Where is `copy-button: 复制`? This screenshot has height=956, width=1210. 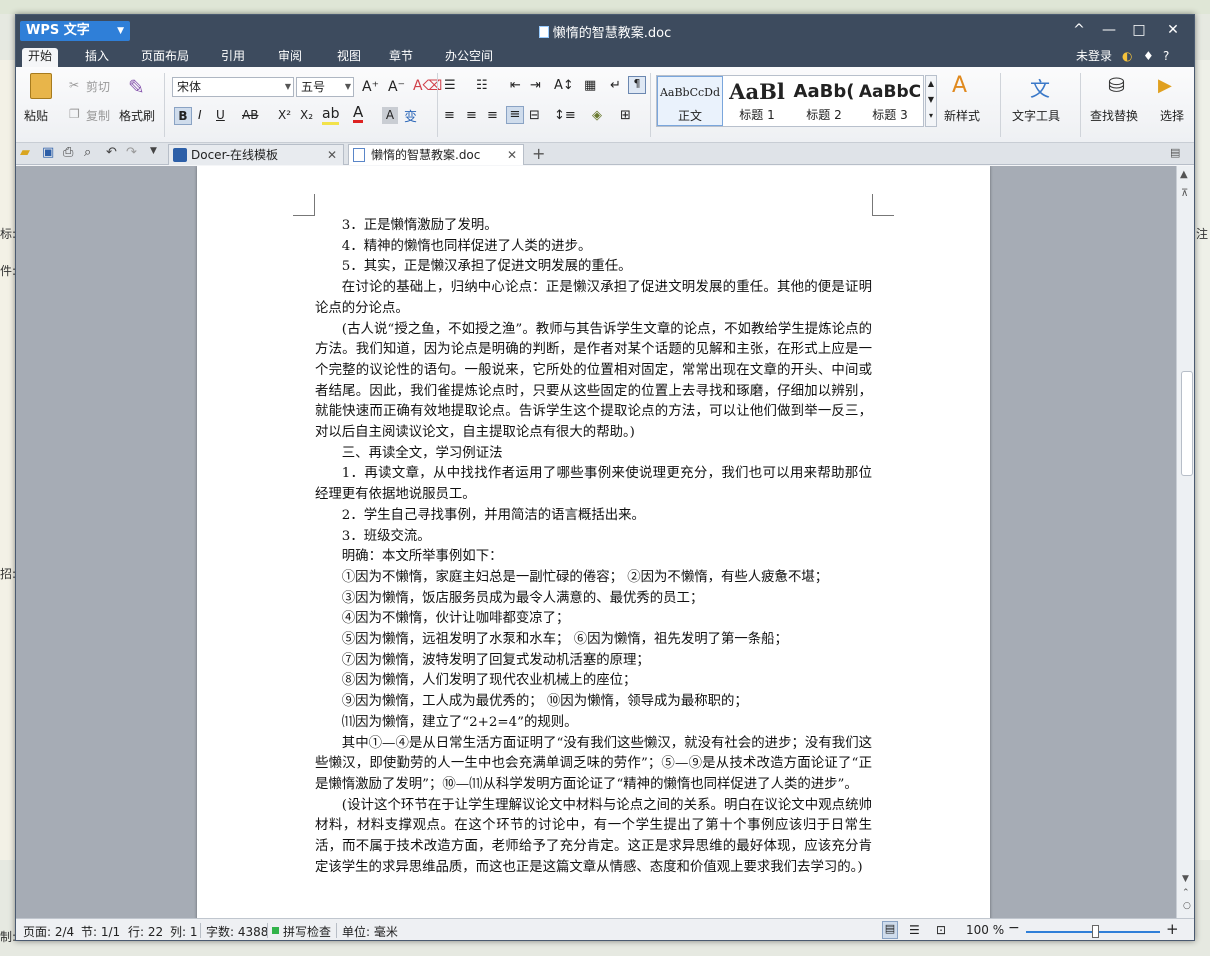
copy-button: 复制 is located at coordinates (98, 115).